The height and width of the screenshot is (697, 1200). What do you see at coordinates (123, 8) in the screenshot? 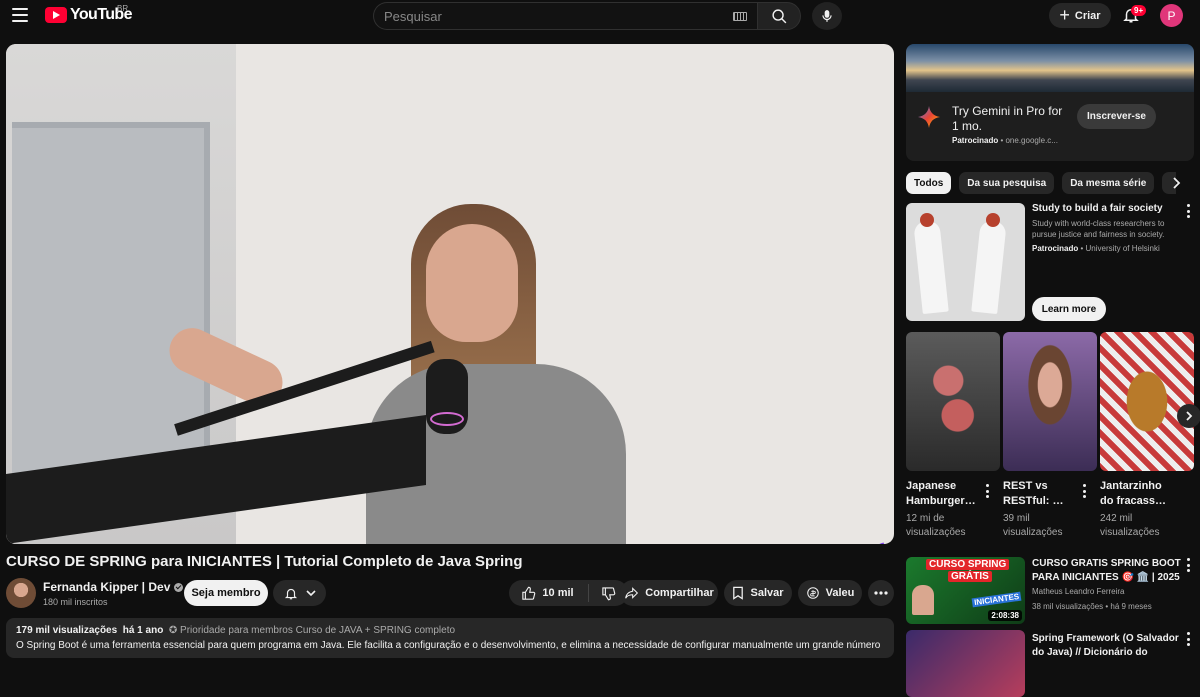
I see `country-code: BR` at bounding box center [123, 8].